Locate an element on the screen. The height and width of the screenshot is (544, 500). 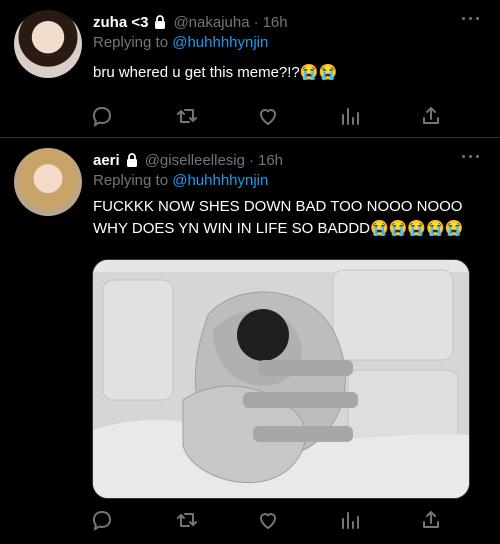
display-name: zuha <3 is located at coordinates (120, 22).